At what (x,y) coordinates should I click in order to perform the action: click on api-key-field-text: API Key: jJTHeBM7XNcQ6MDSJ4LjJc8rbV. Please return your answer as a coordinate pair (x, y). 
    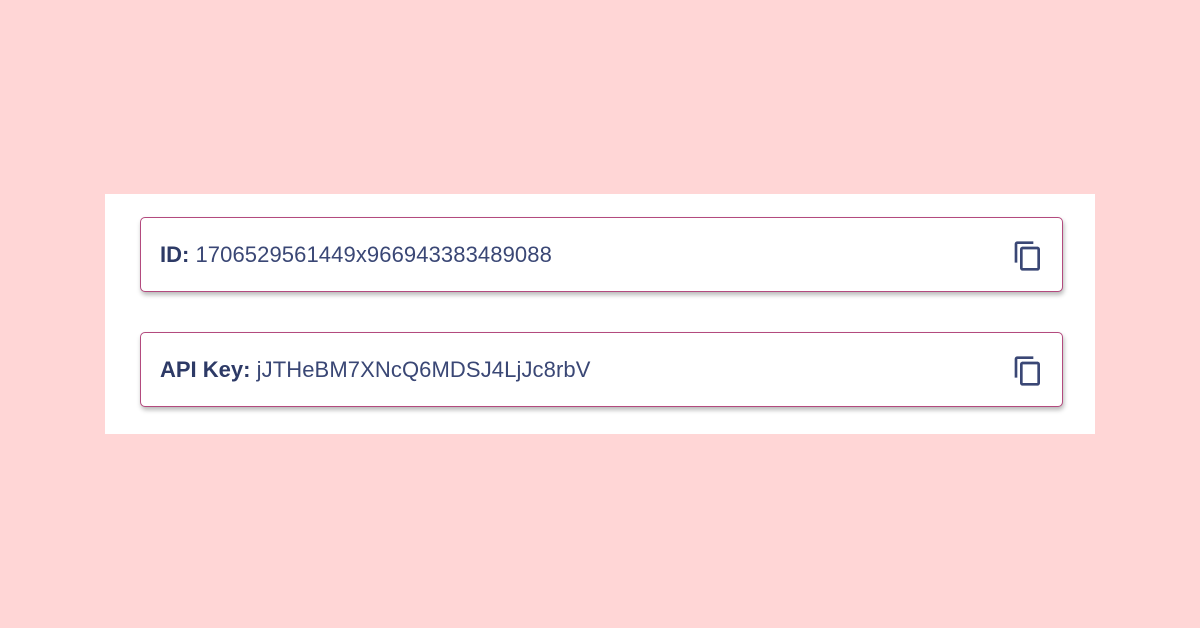
    Looking at the image, I should click on (389, 369).